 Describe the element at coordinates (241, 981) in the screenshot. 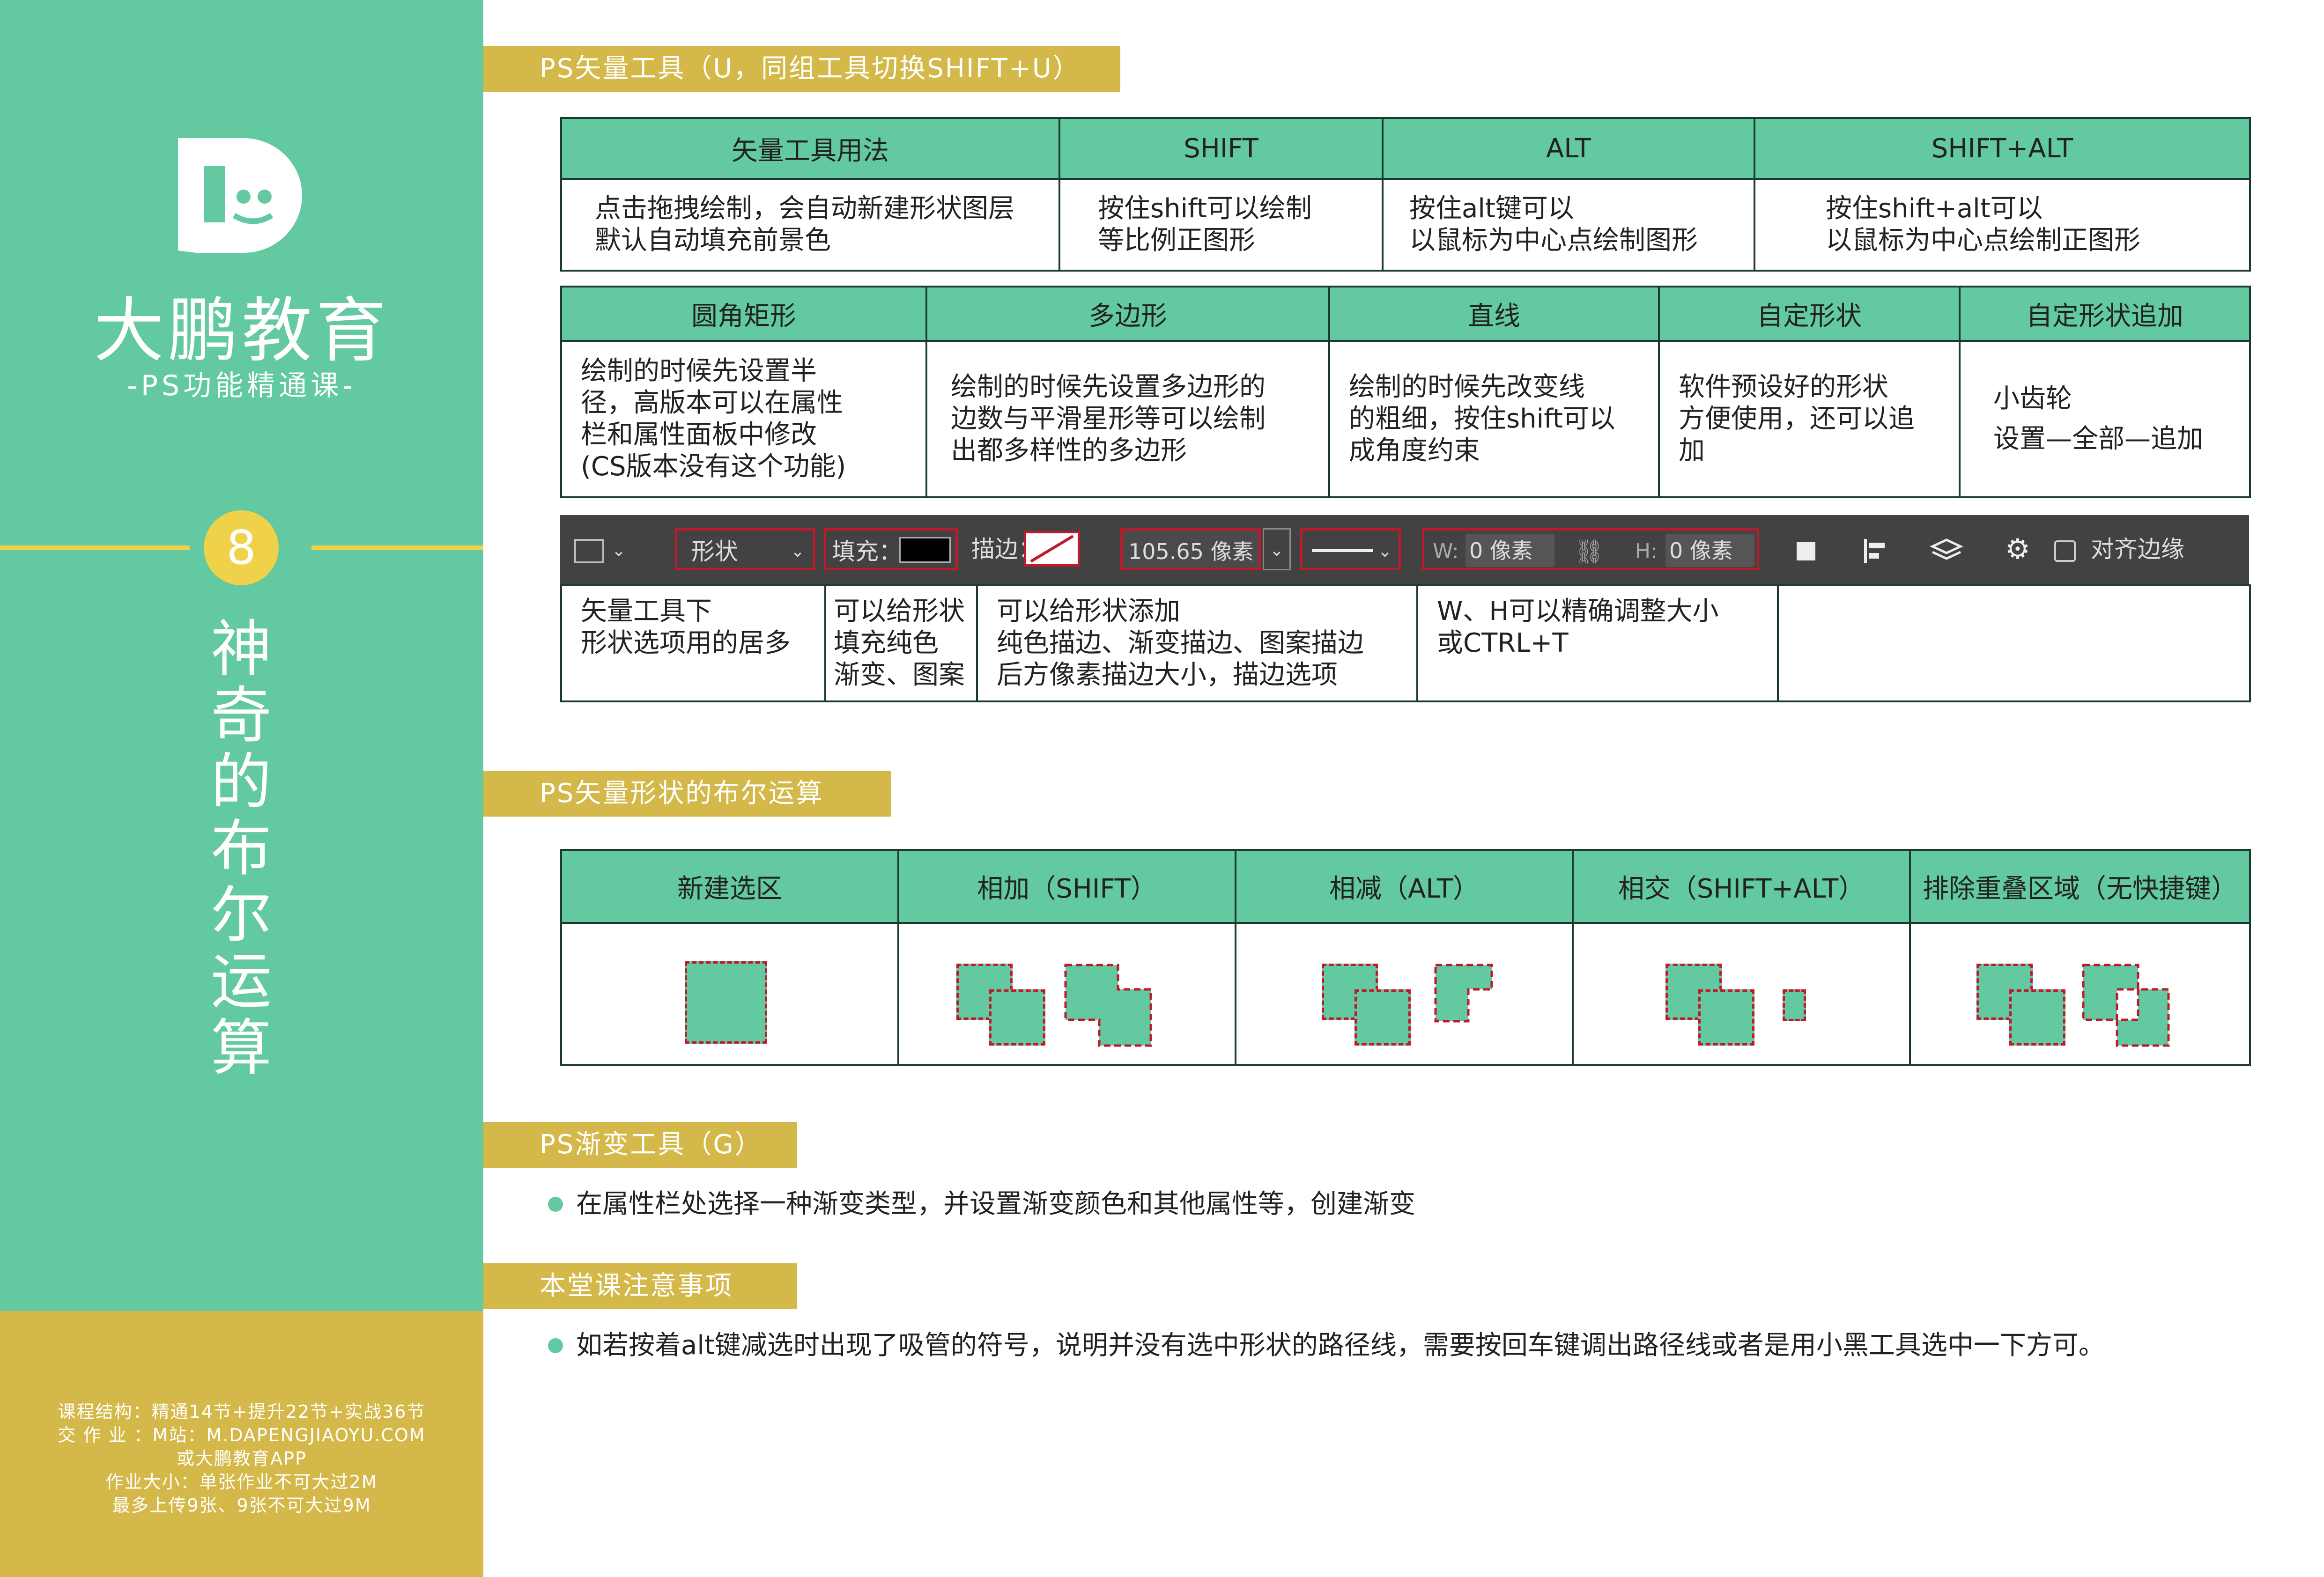

I see `title-char: 运` at that location.